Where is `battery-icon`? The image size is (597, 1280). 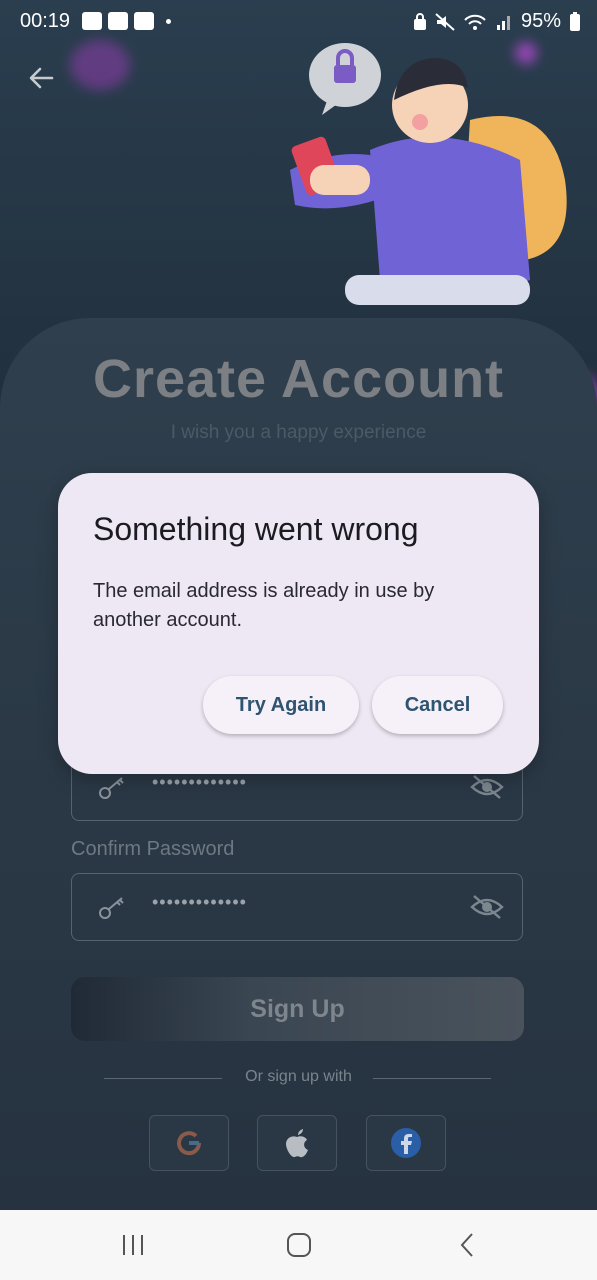 battery-icon is located at coordinates (575, 21).